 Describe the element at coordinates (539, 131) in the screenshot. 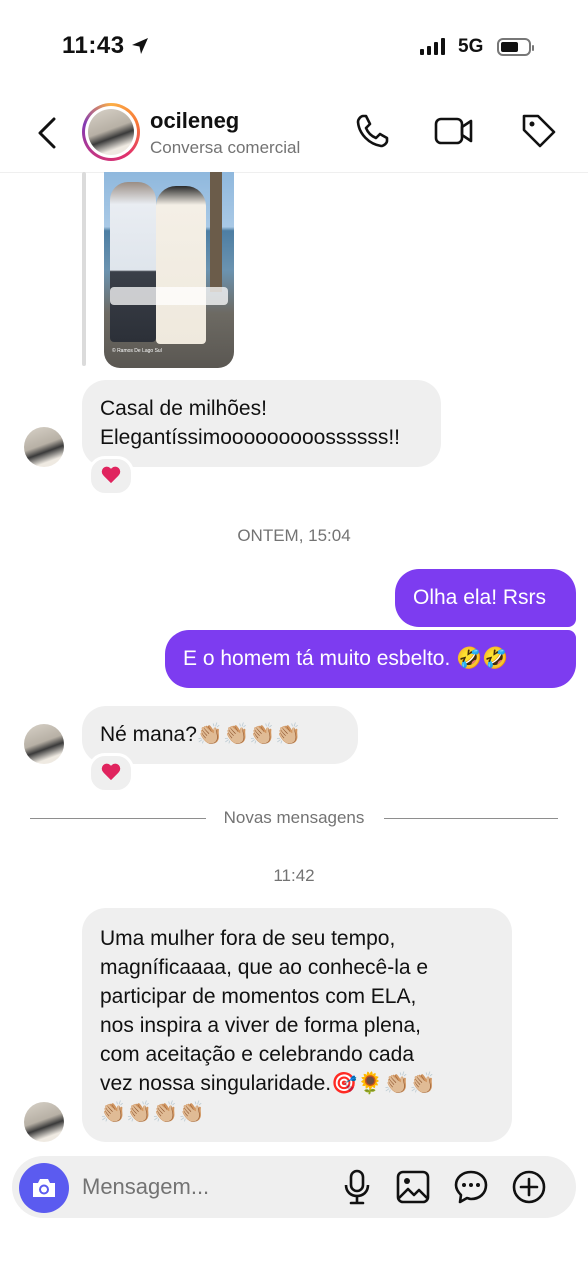

I see `tag-icon` at that location.